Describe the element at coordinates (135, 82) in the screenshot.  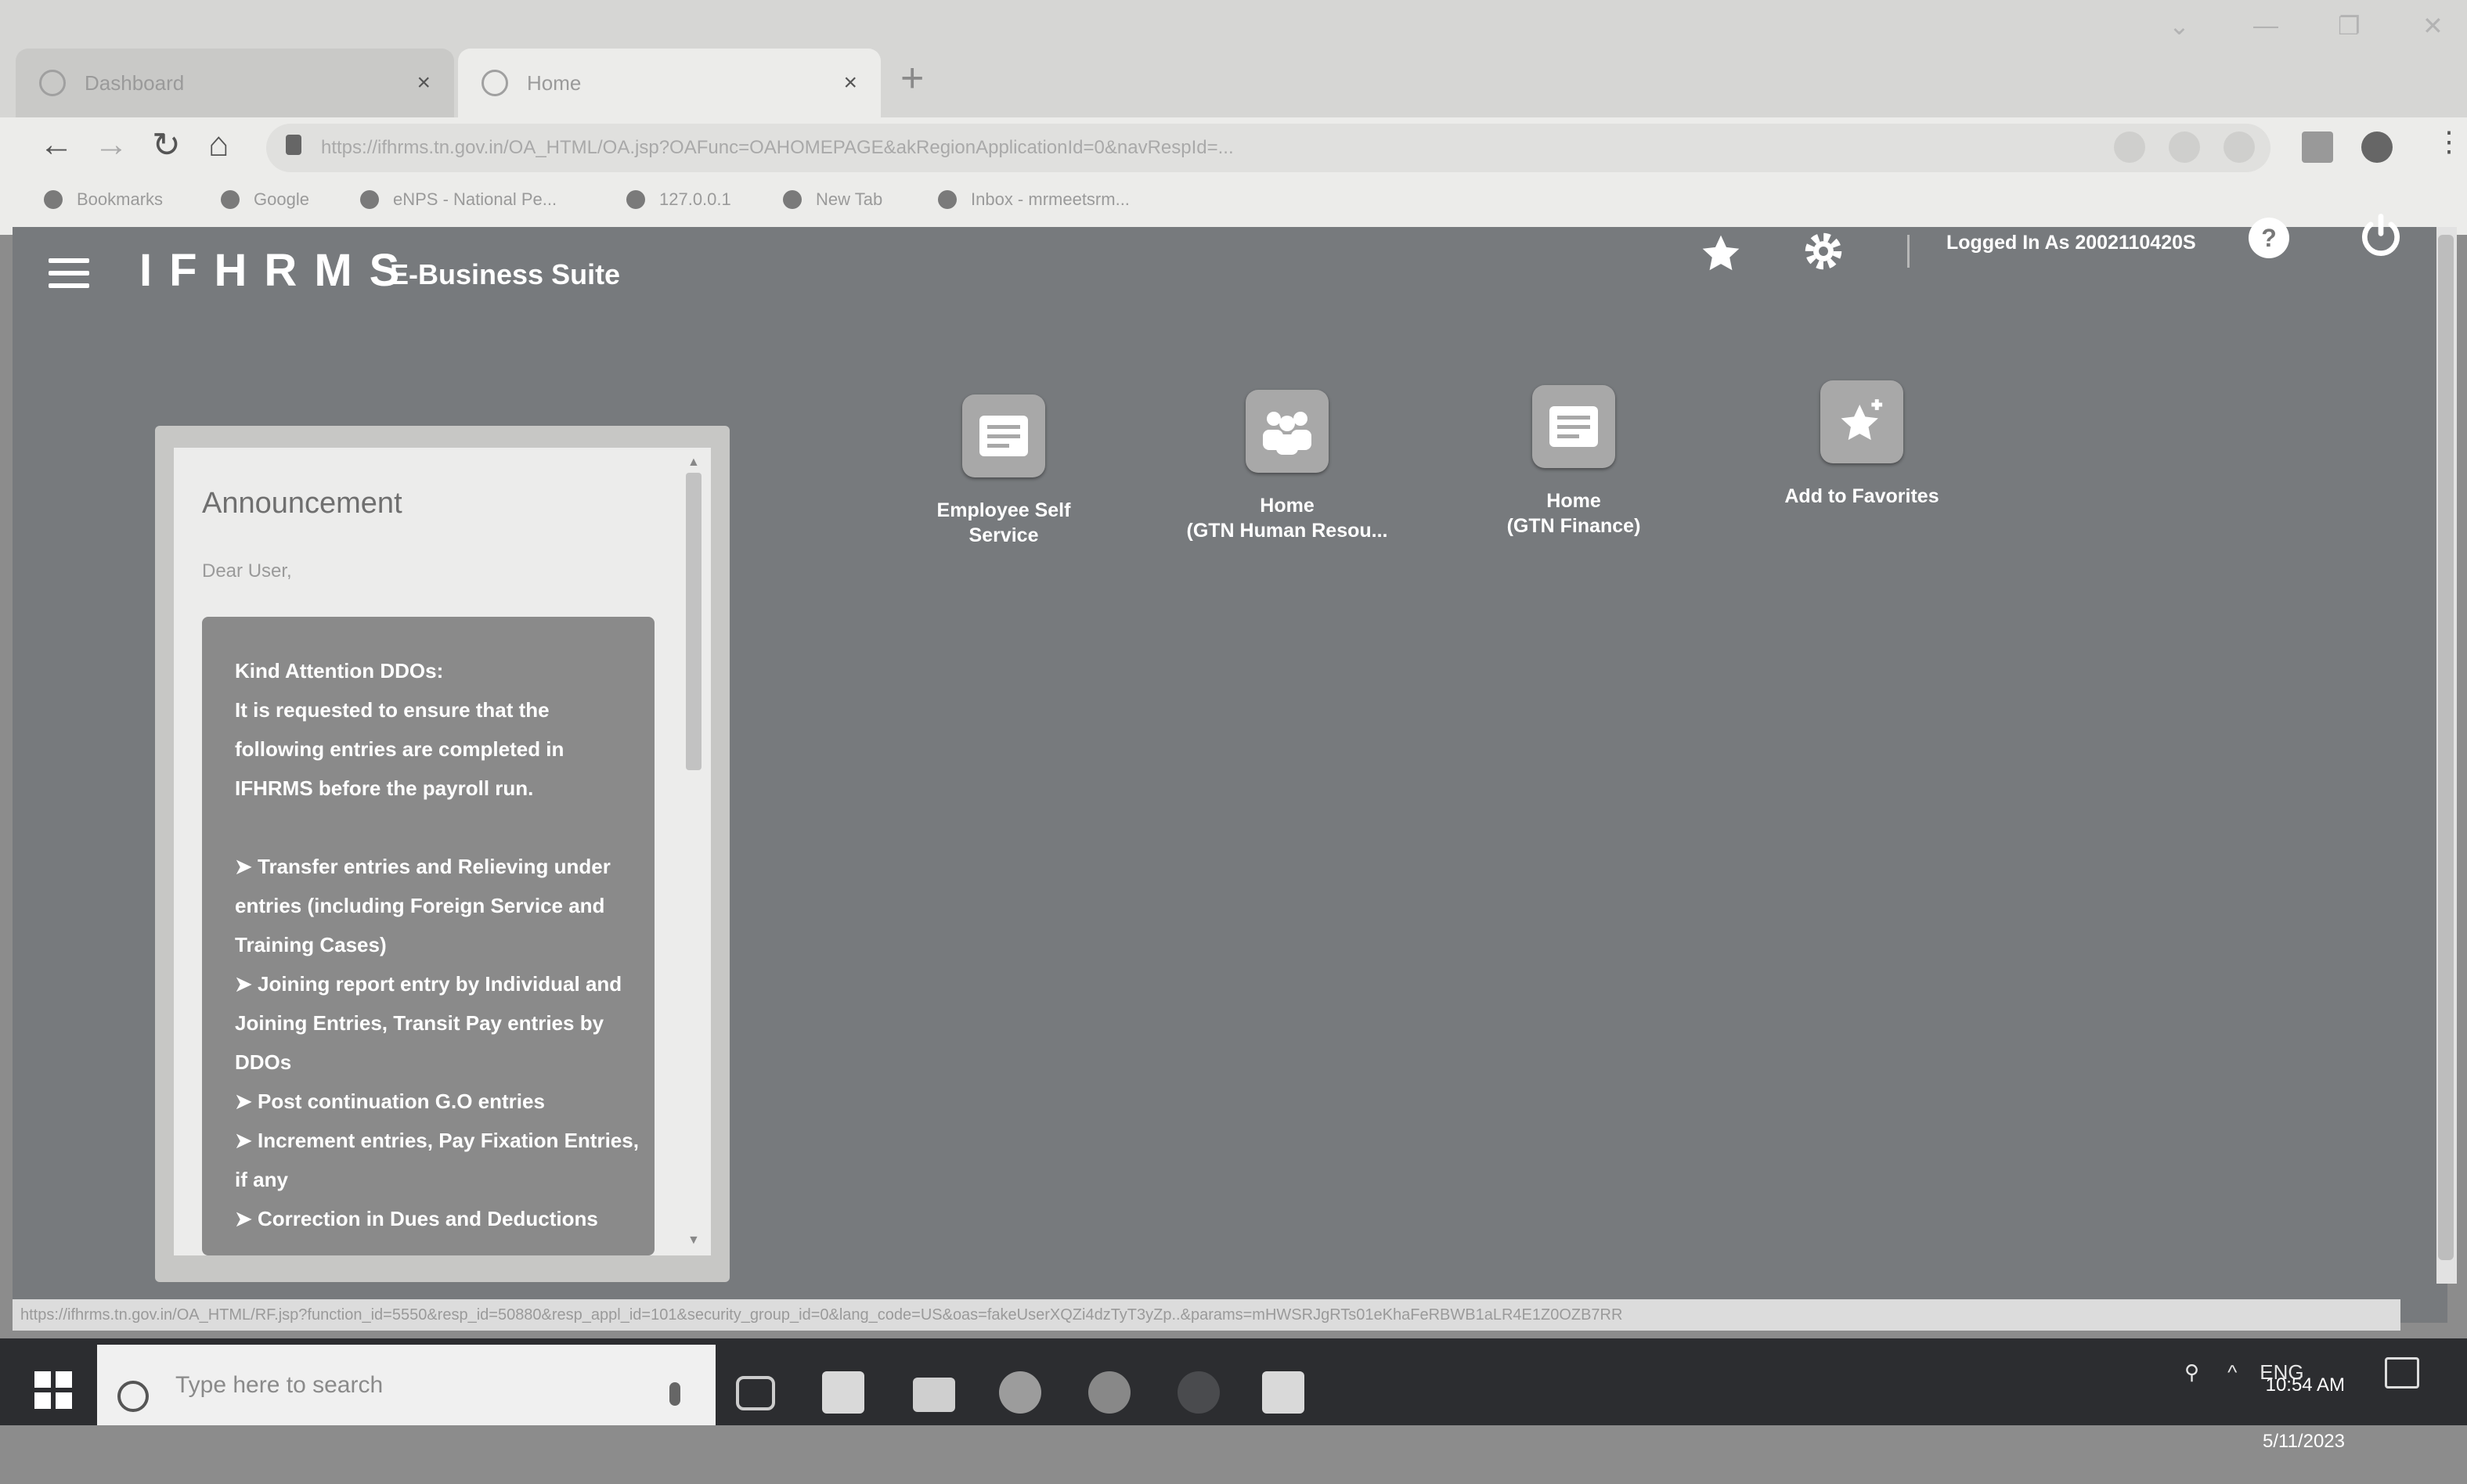
I see `tab-title: Dashboard` at that location.